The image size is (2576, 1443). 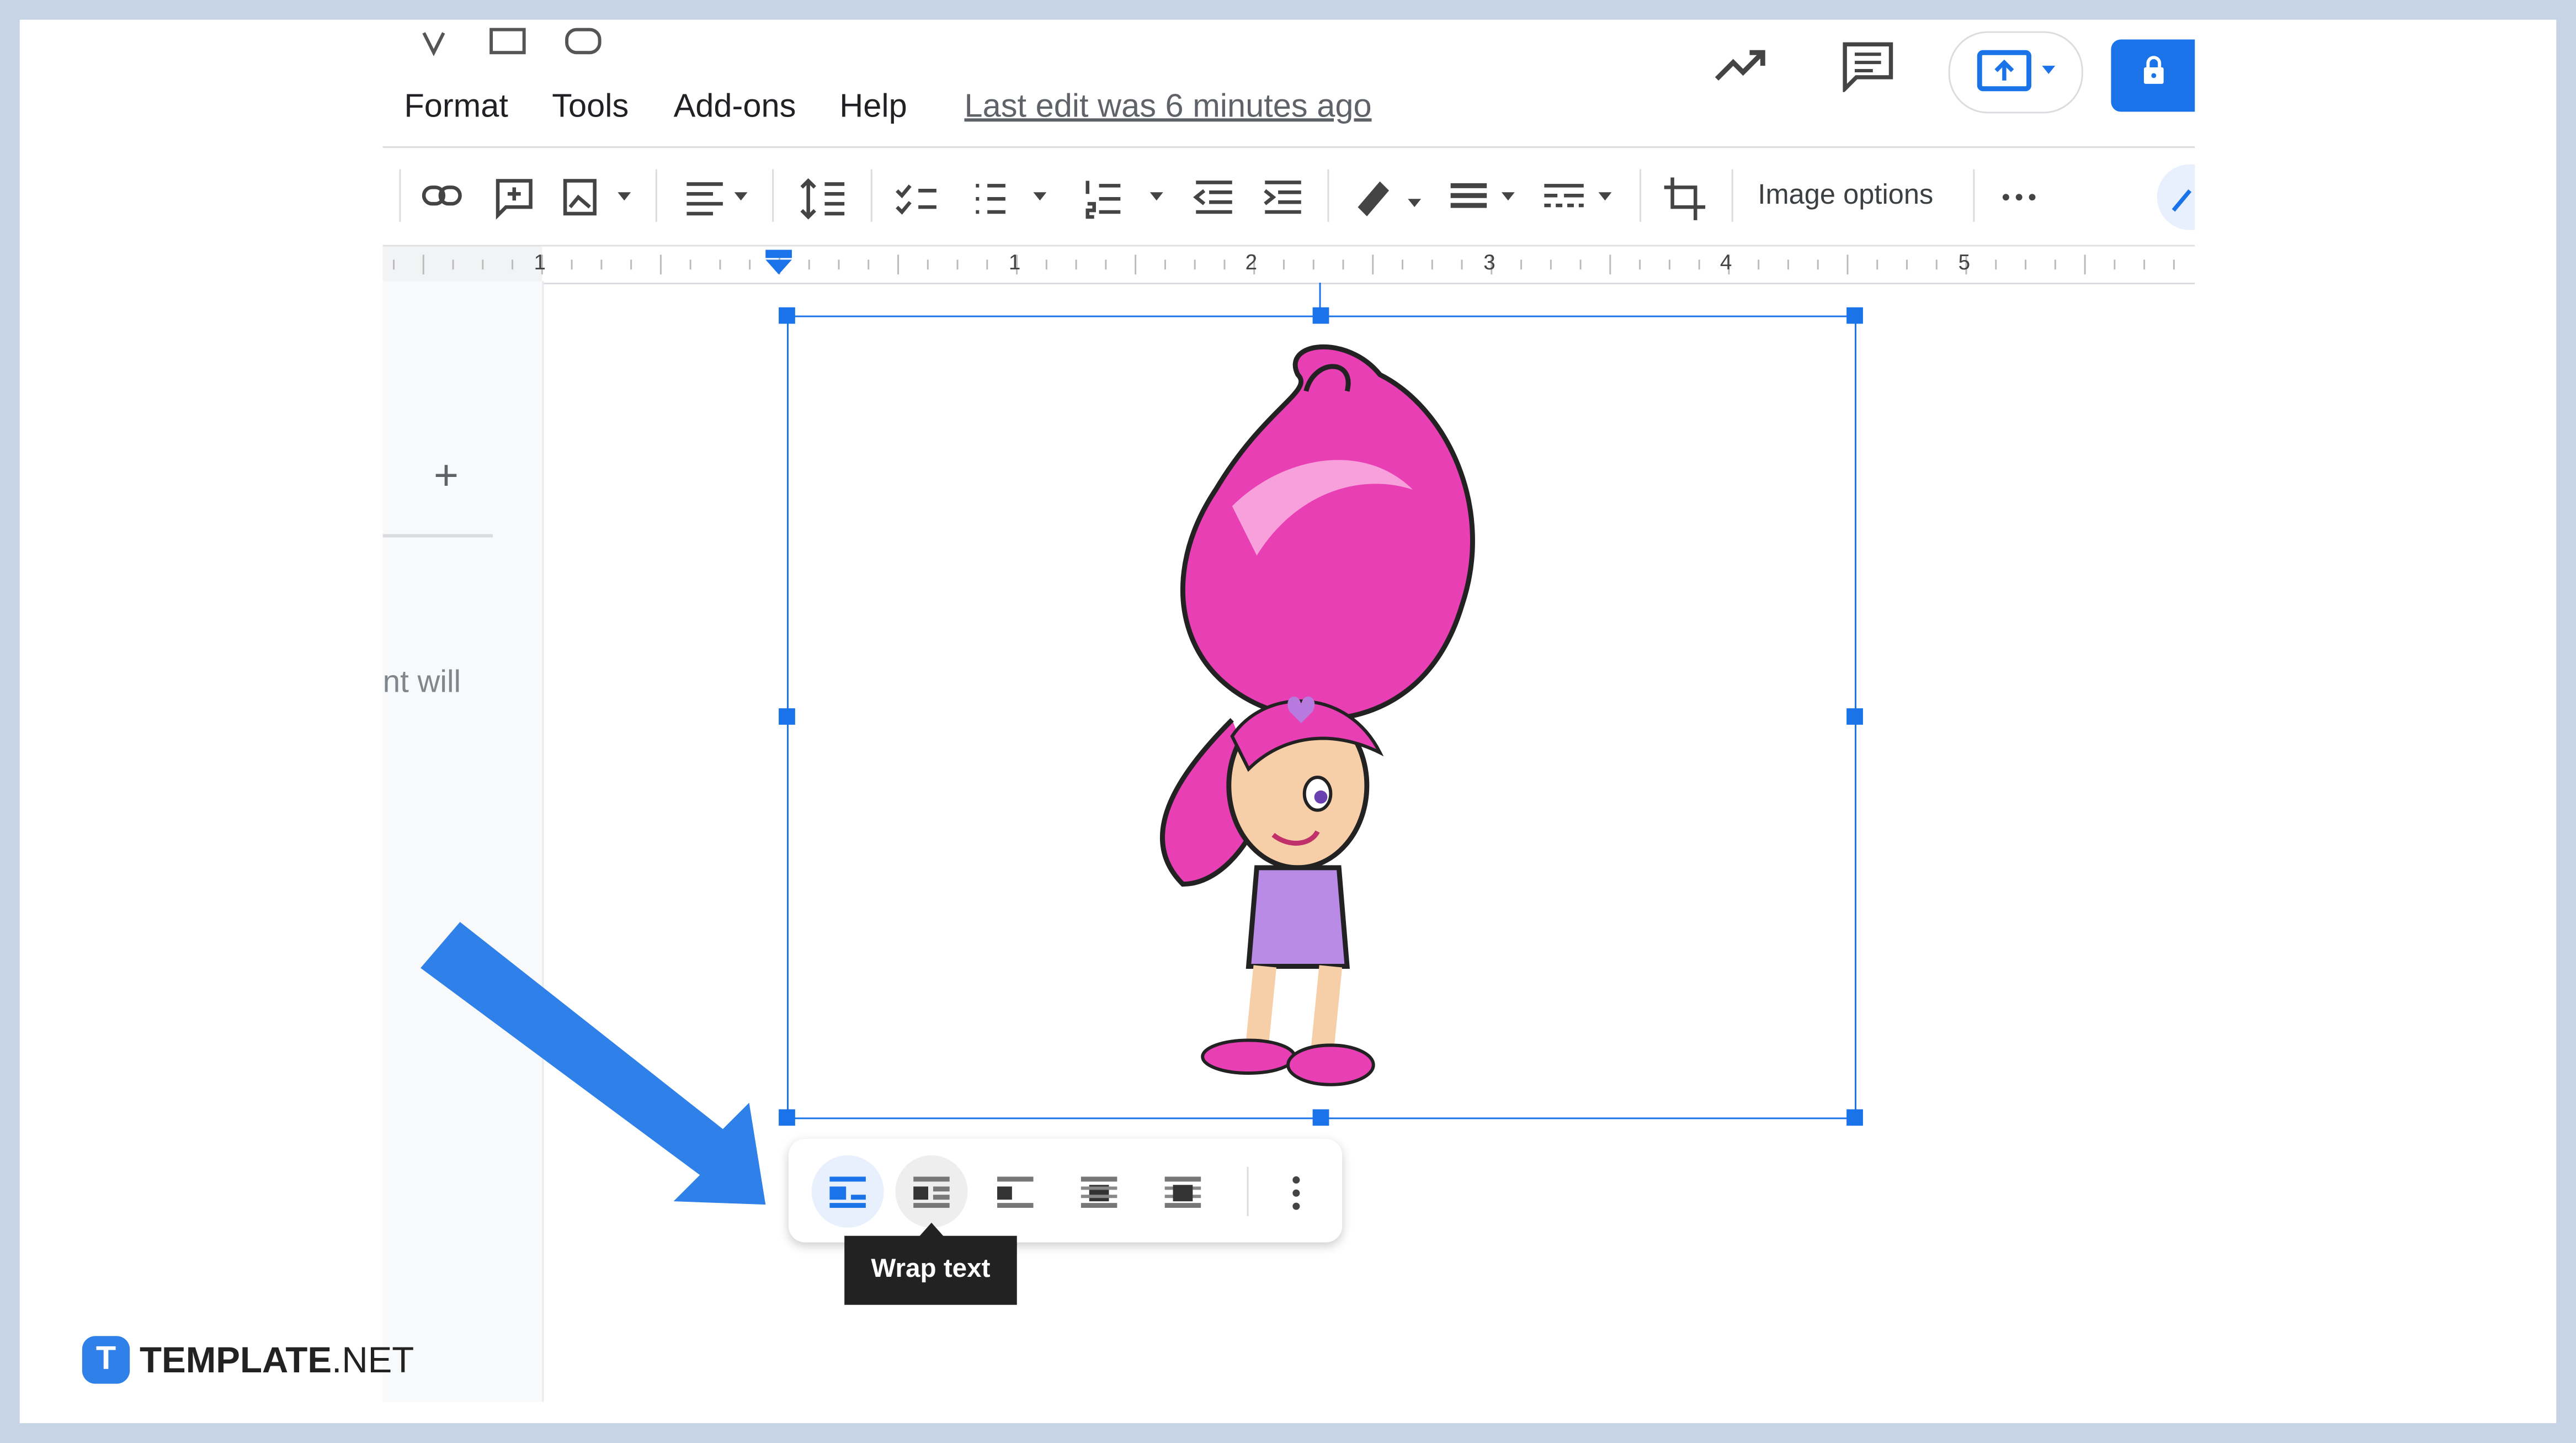 What do you see at coordinates (1248, 1191) in the screenshot?
I see `toolbar-separator` at bounding box center [1248, 1191].